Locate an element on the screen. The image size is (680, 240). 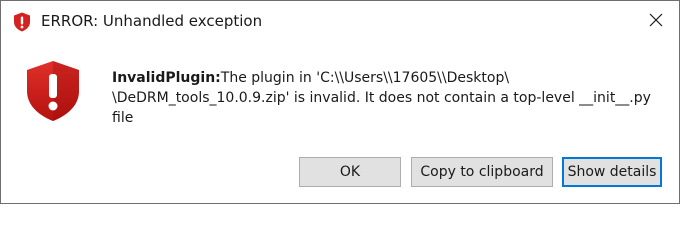
show-details-button: Show details is located at coordinates (612, 172).